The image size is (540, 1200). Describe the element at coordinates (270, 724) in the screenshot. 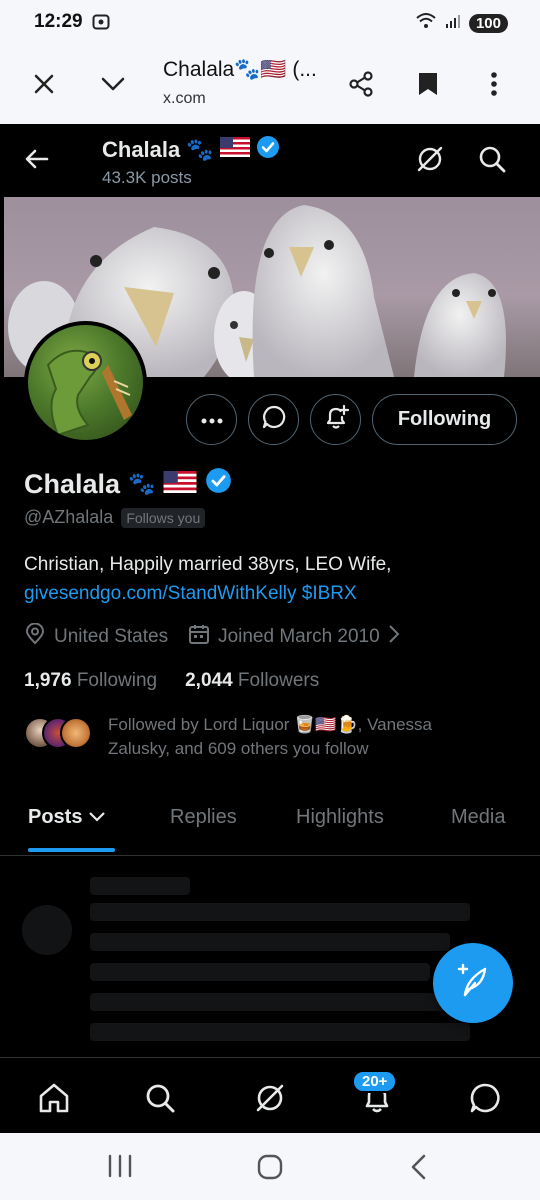

I see `followed-by-line-1: Followed by Lord Liquor 🥃🇺🇸🍺, Vanessa` at that location.